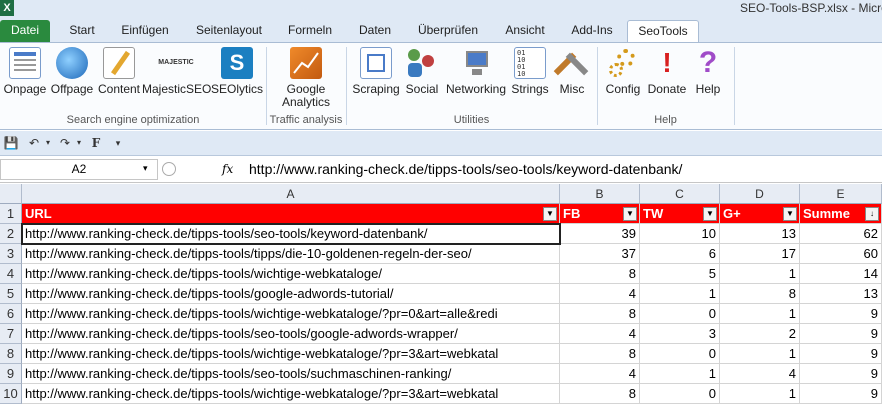 This screenshot has width=882, height=404. I want to click on tab-add-ins: Add-Ins, so click(592, 31).